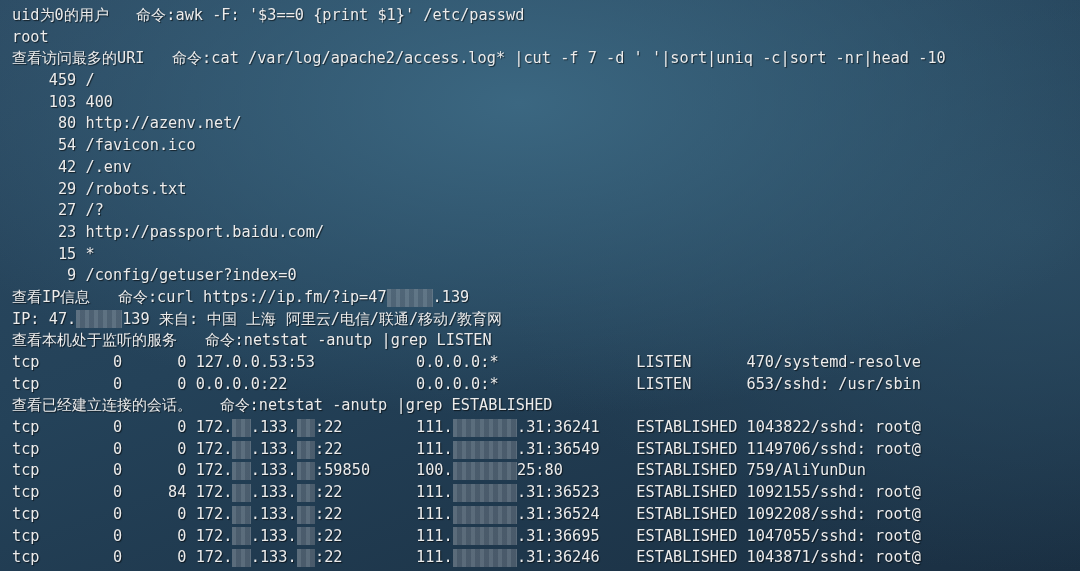 This screenshot has height=571, width=1080. Describe the element at coordinates (719, 536) in the screenshot. I see `terminal-text: .31:36695 ESTABLISHED 1047055/sshd: root@` at that location.